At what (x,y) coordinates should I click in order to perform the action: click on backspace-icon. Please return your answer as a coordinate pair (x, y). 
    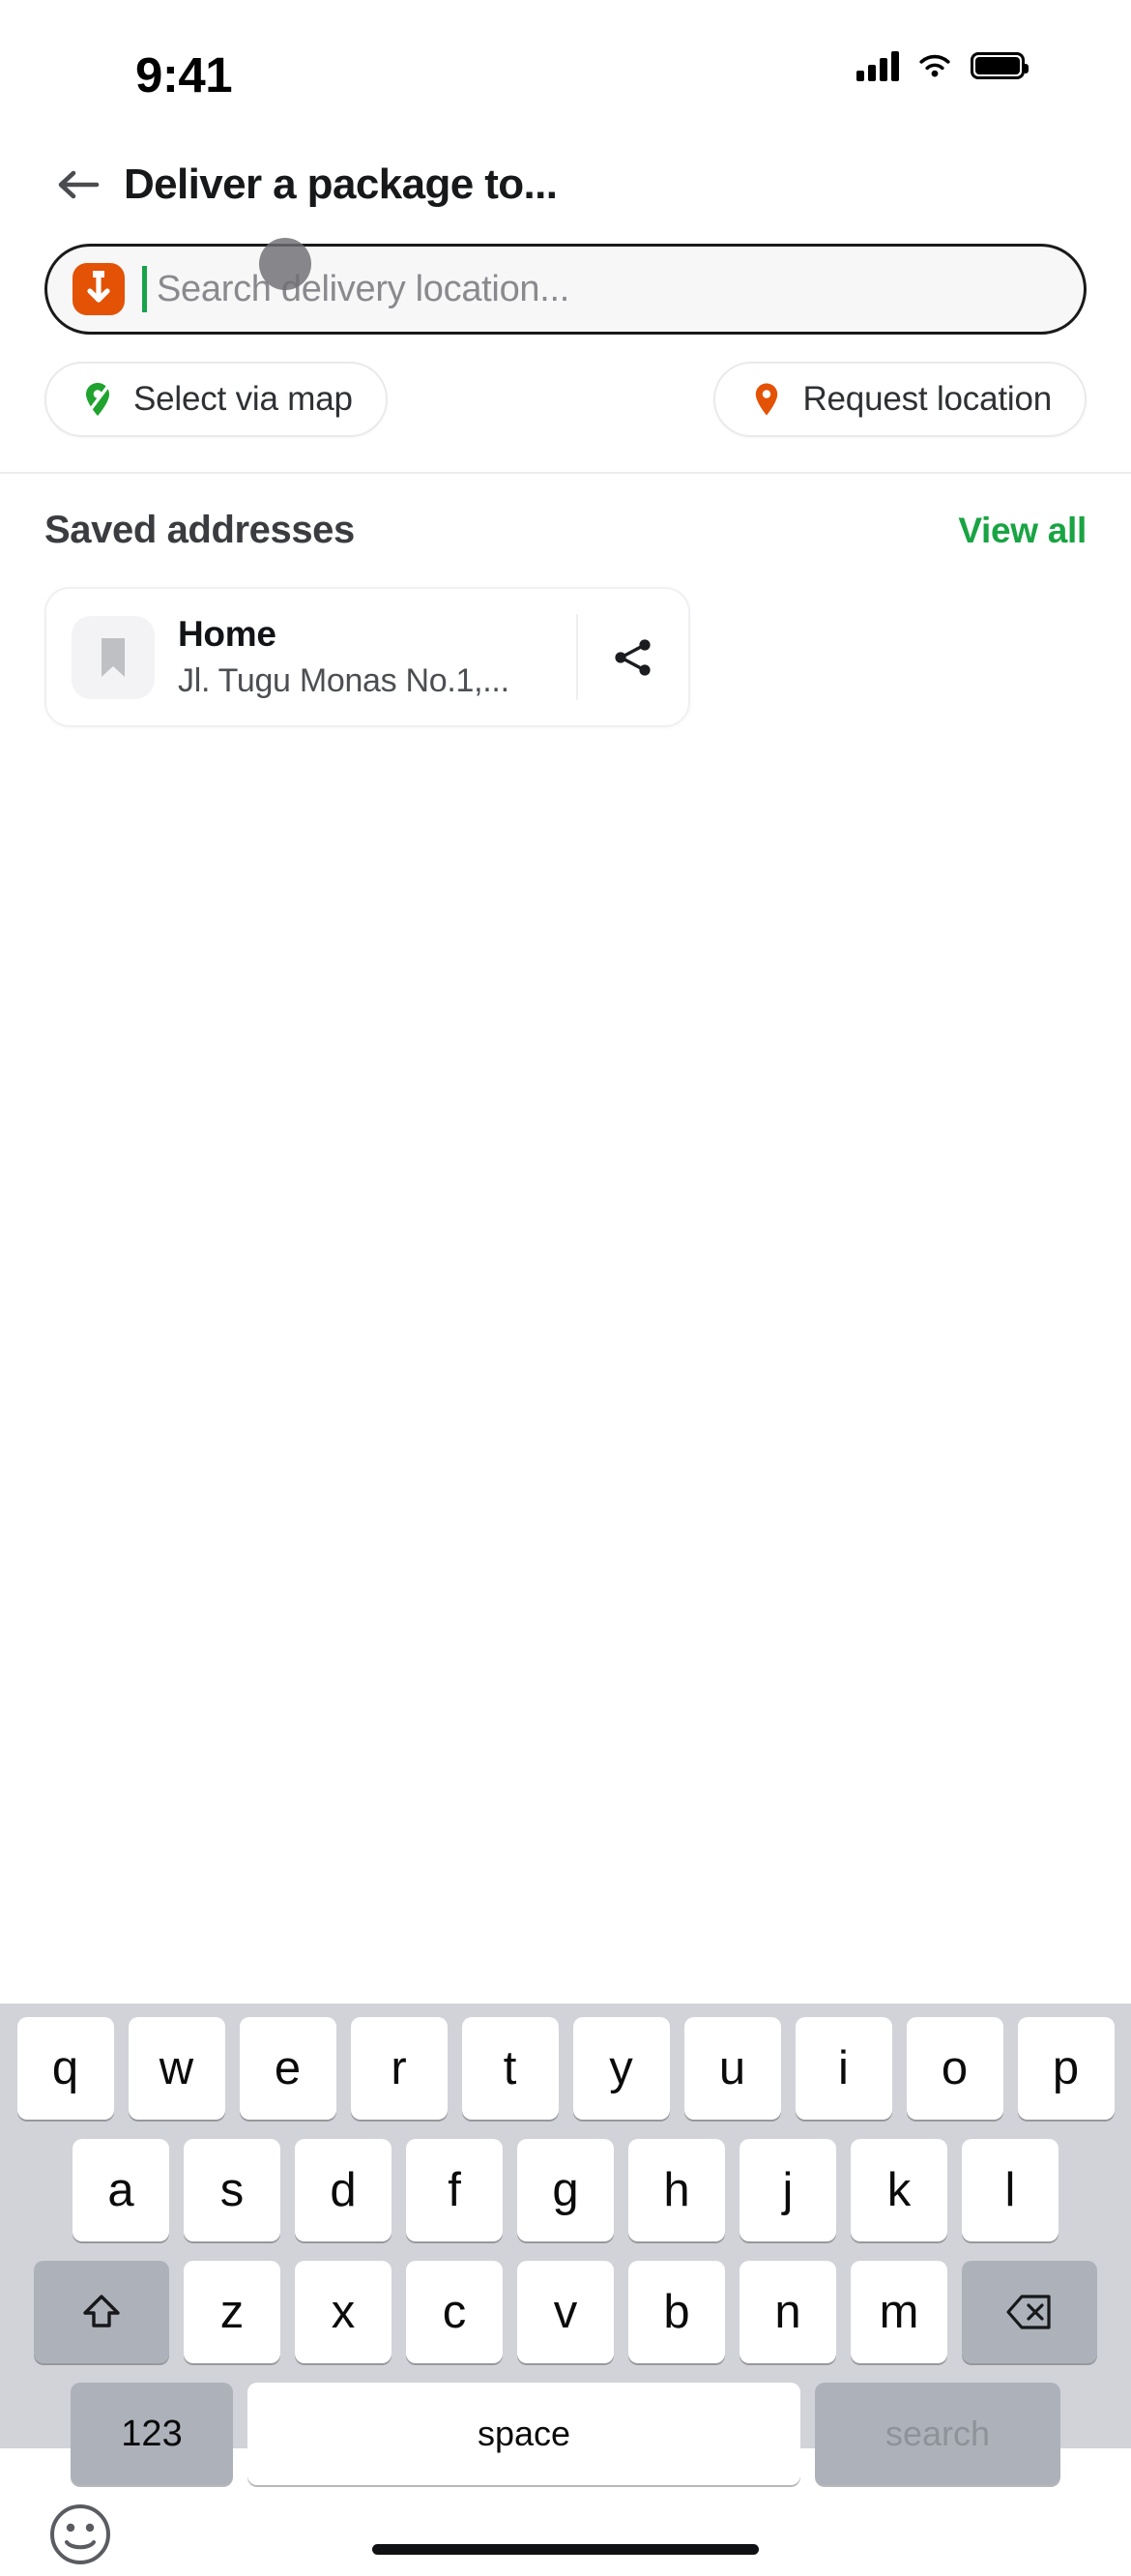
    Looking at the image, I should click on (1028, 2312).